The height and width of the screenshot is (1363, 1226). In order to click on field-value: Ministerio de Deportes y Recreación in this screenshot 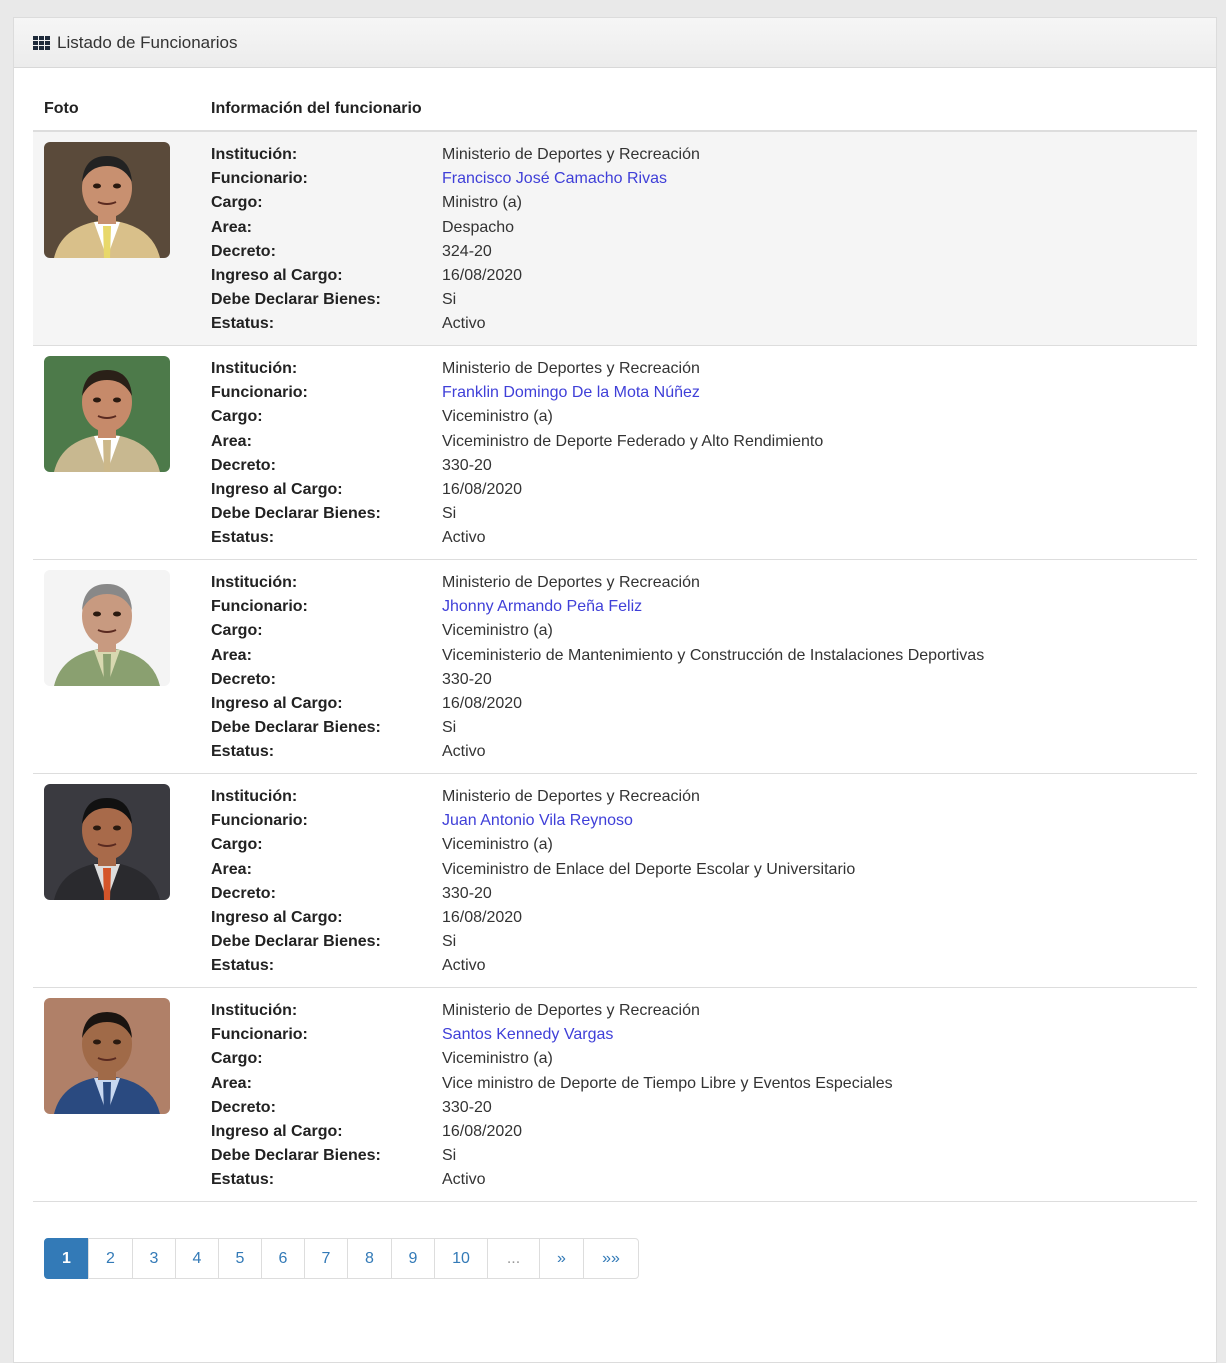, I will do `click(571, 796)`.